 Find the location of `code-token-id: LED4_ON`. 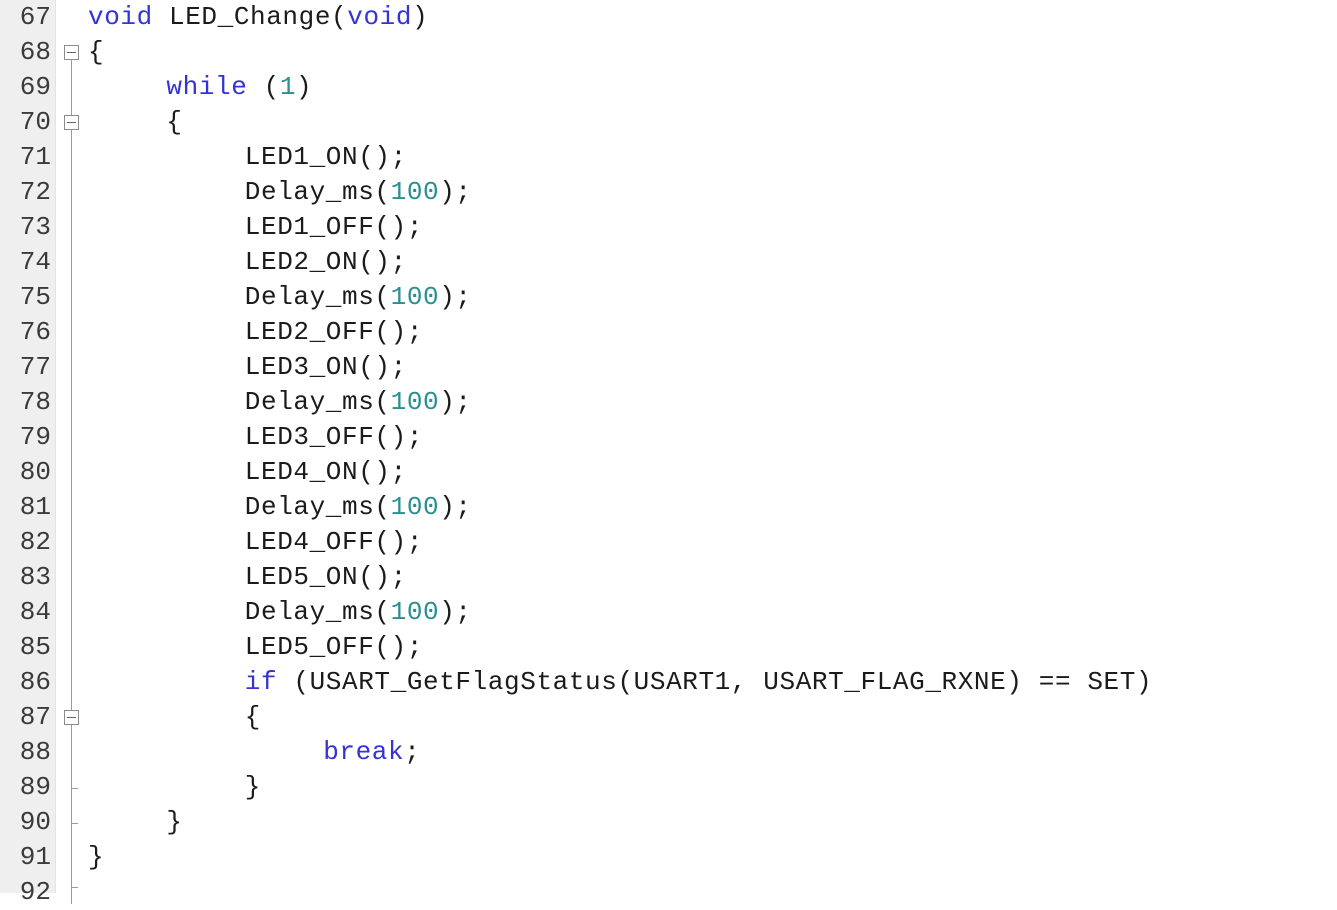

code-token-id: LED4_ON is located at coordinates (301, 472).